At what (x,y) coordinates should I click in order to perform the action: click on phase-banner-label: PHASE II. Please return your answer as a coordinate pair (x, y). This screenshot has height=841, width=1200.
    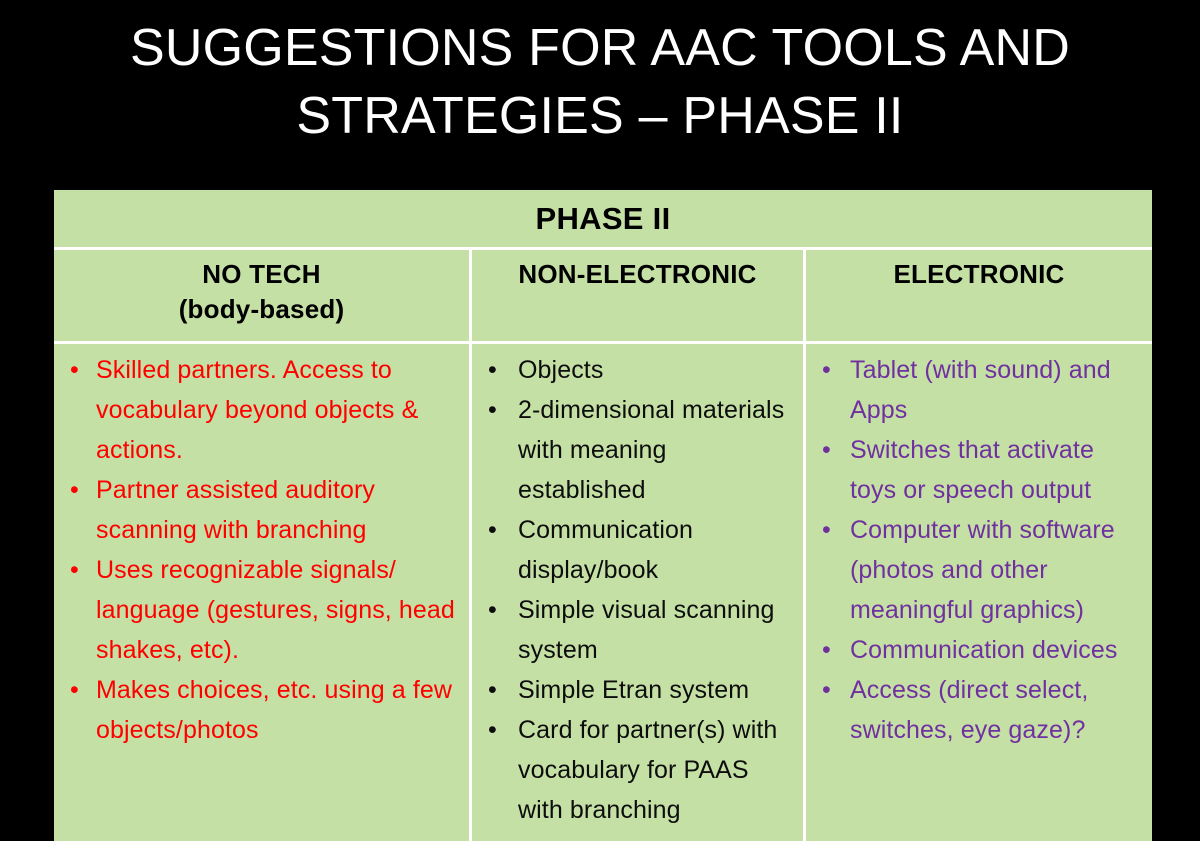
    Looking at the image, I should click on (603, 218).